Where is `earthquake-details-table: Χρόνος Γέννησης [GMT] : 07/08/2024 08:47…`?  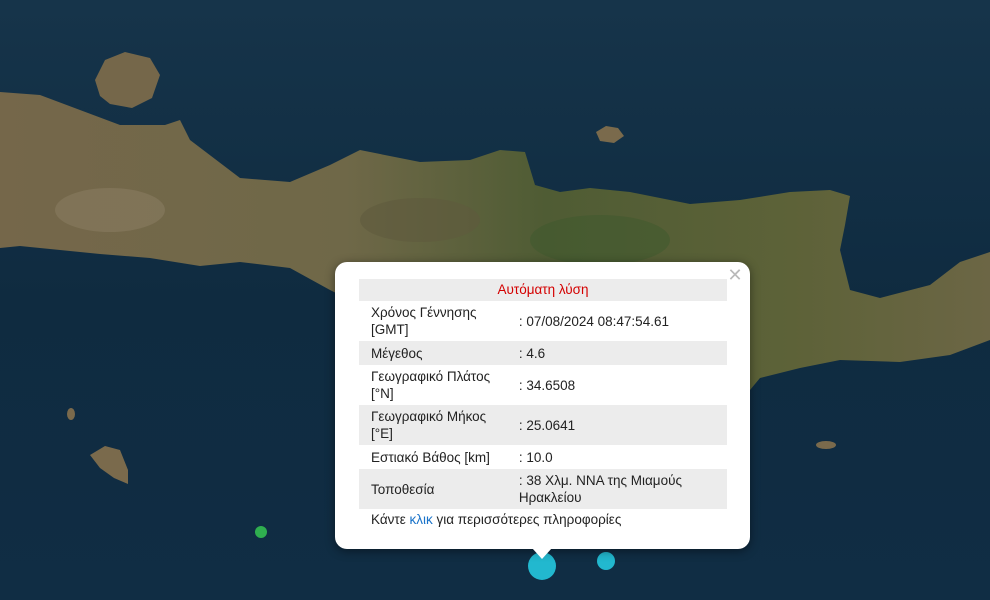
earthquake-details-table: Χρόνος Γέννησης [GMT] : 07/08/2024 08:47… is located at coordinates (543, 405).